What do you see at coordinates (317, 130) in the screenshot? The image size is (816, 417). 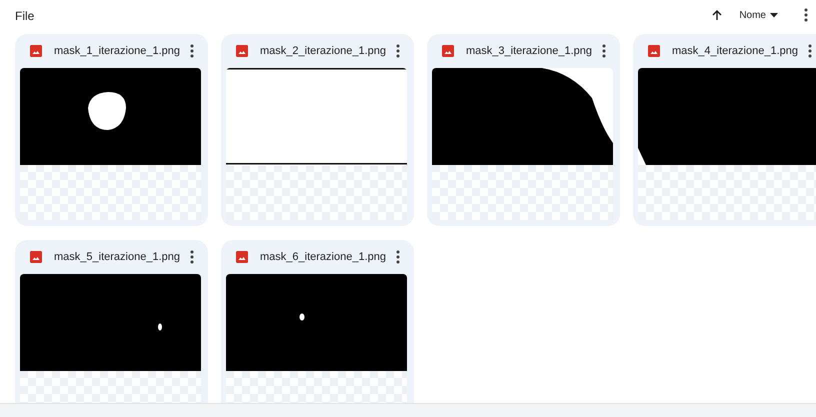 I see `file-card: mask_2_iterazione_1.png` at bounding box center [317, 130].